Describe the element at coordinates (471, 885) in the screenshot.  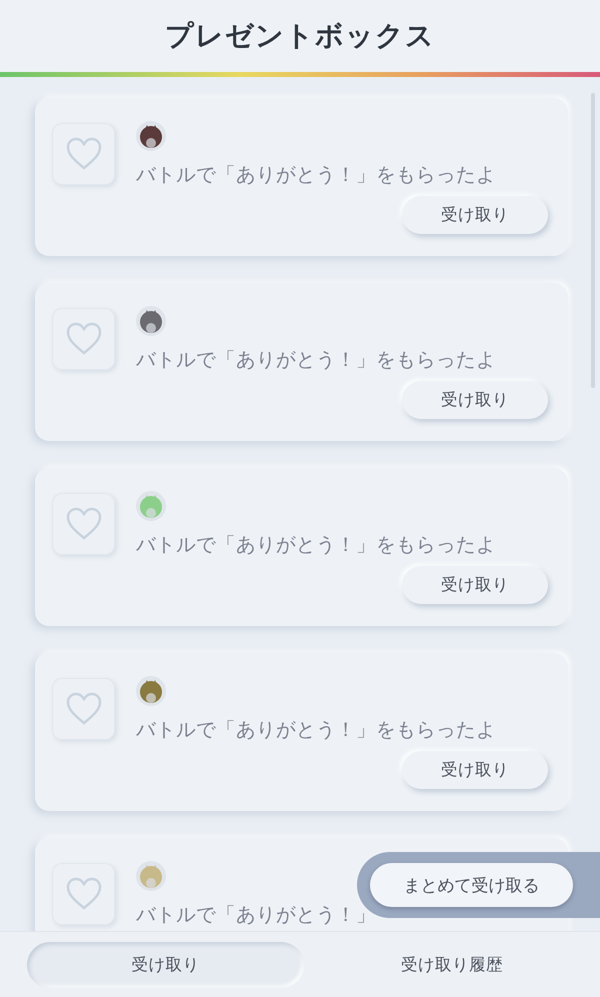
I see `claim-all-button: まとめて受け取る` at that location.